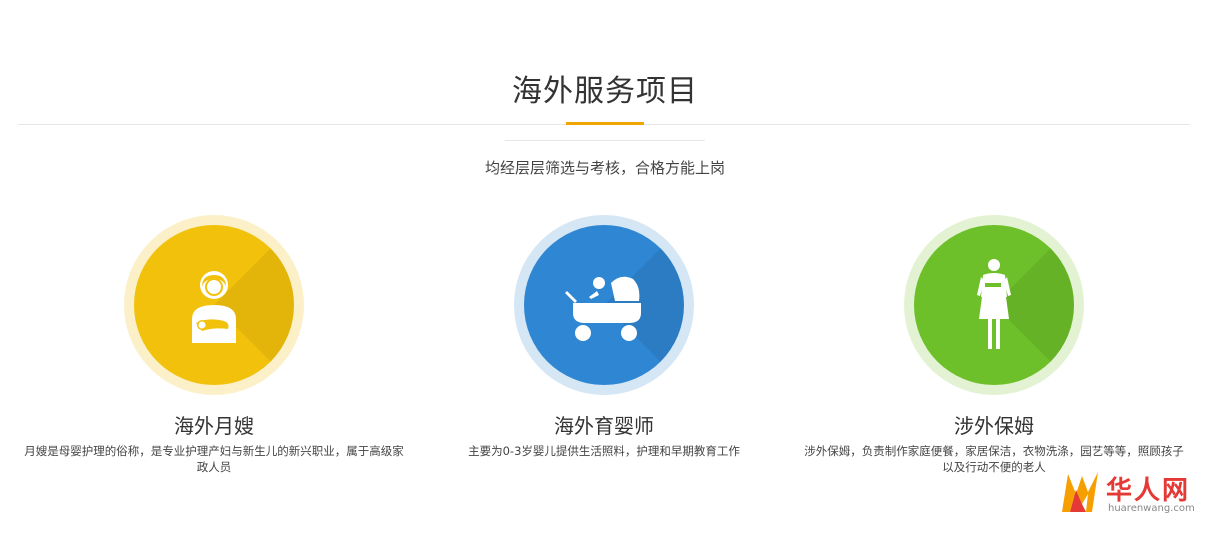 This screenshot has height=544, width=1221. I want to click on service-card-nursery-teacher: 海外育婴师 主要为0-3岁婴儿提供生活照料，护理和早期教育工作, so click(604, 337).